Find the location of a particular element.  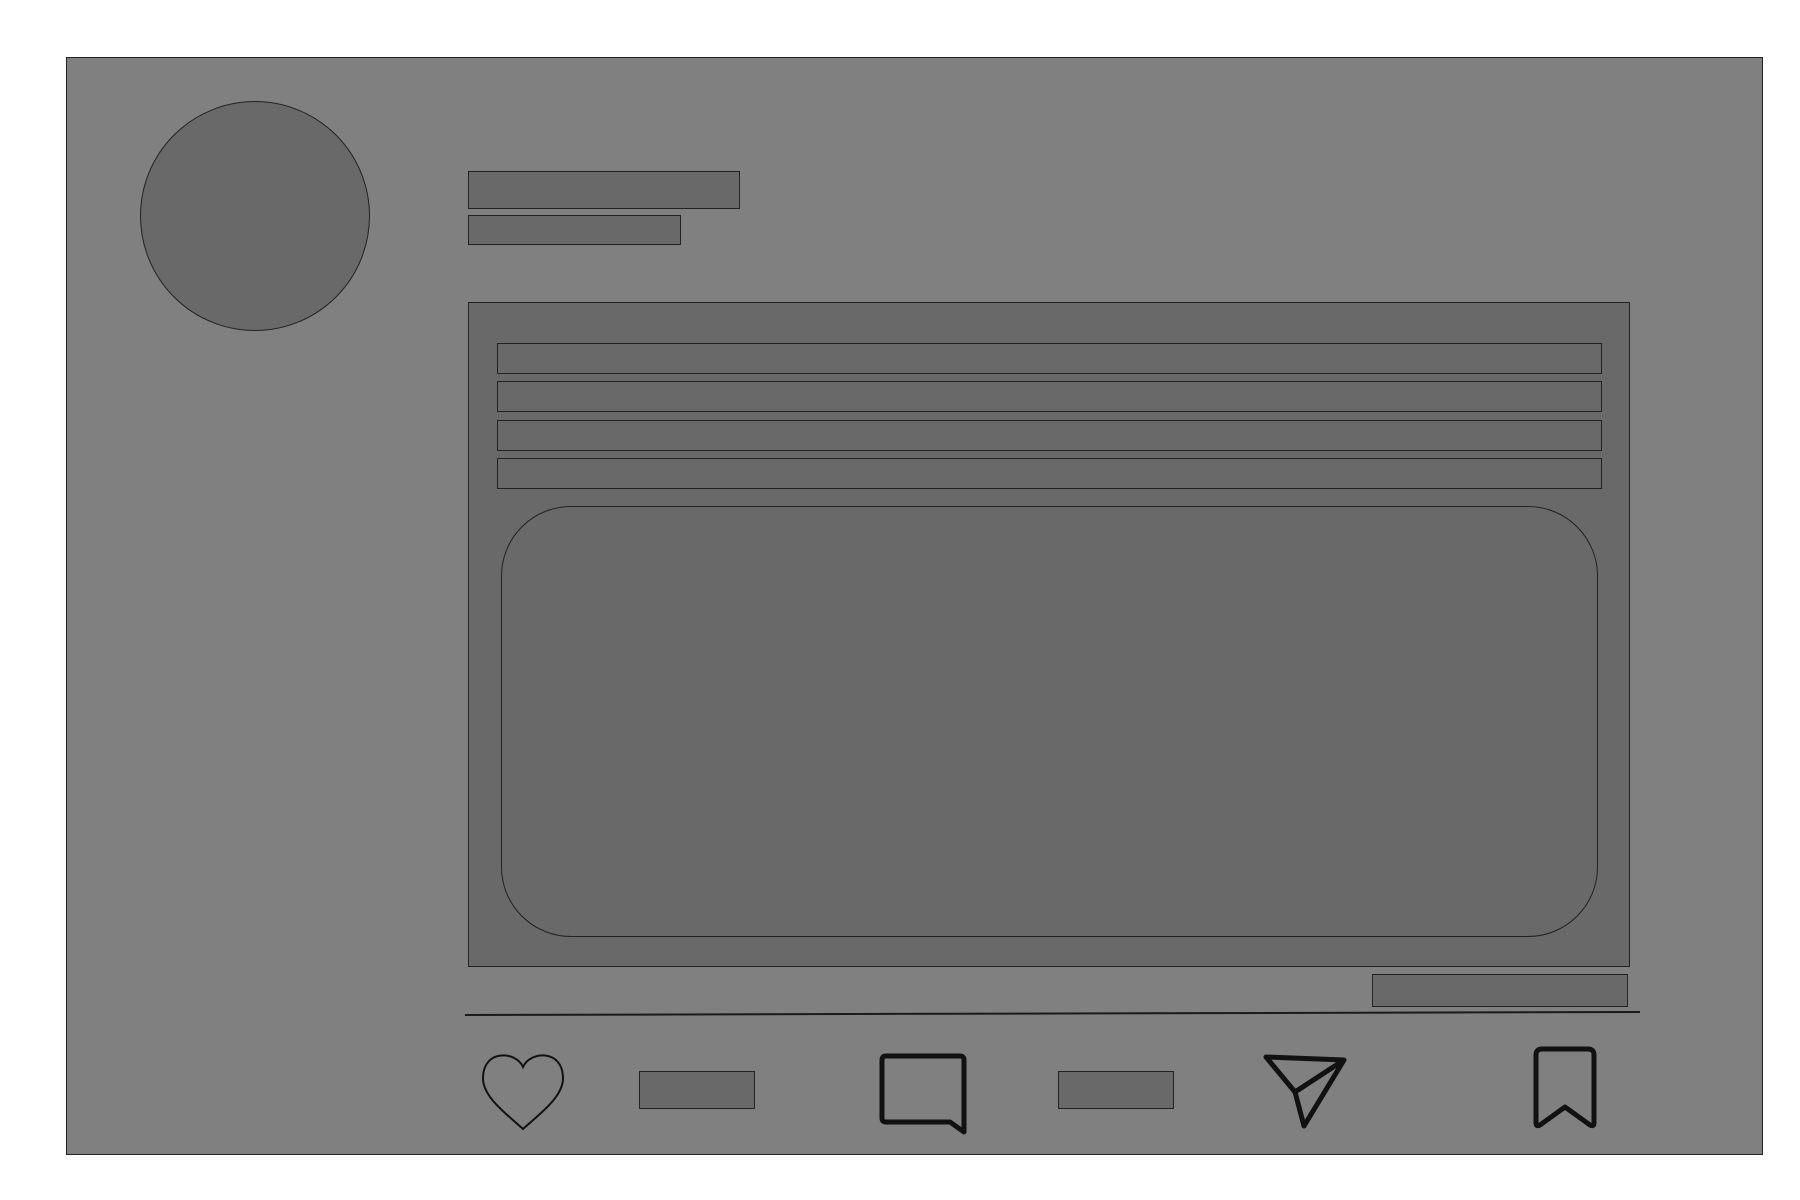

avatar is located at coordinates (255, 216).